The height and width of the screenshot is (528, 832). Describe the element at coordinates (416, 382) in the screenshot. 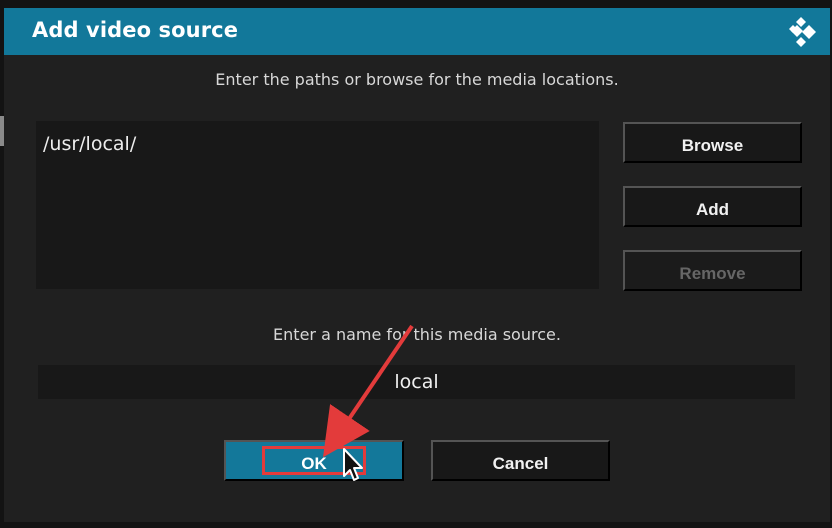

I see `media-source-name-input: local` at that location.